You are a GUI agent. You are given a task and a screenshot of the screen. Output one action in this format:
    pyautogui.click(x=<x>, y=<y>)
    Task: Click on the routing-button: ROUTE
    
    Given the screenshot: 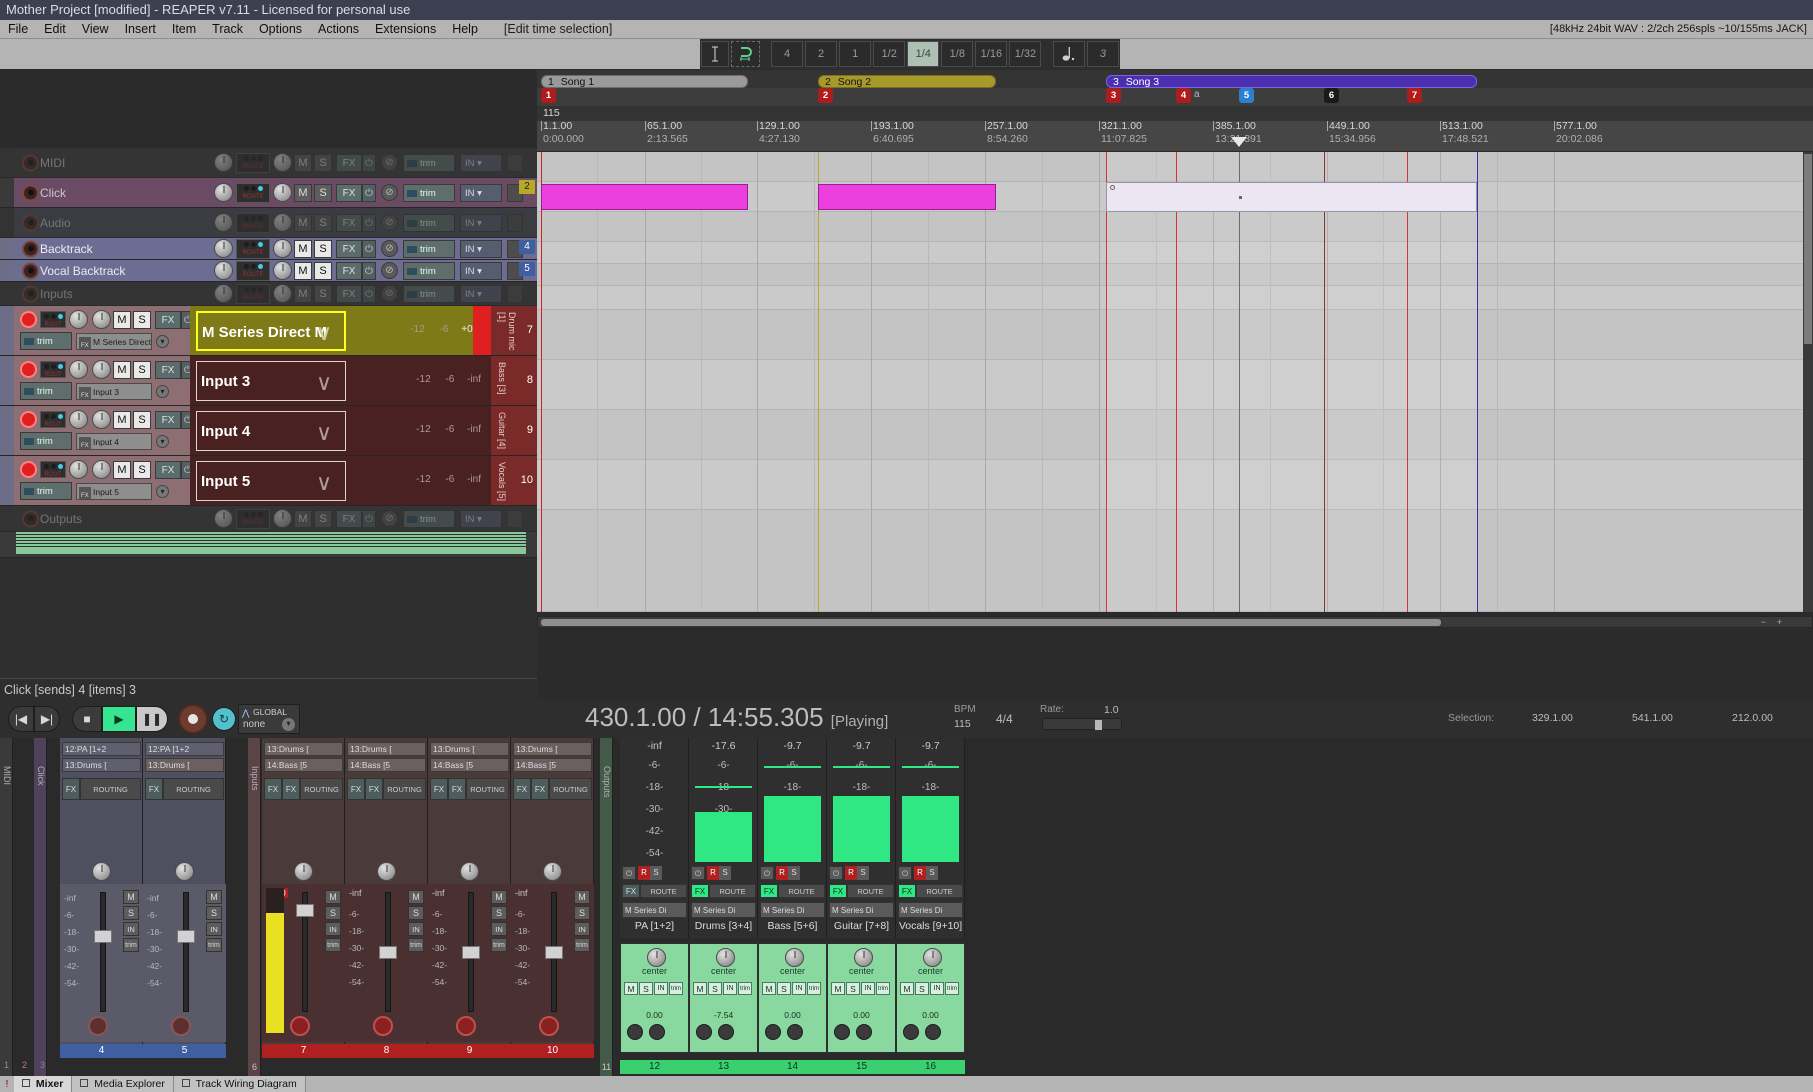 What is the action you would take?
    pyautogui.click(x=939, y=891)
    